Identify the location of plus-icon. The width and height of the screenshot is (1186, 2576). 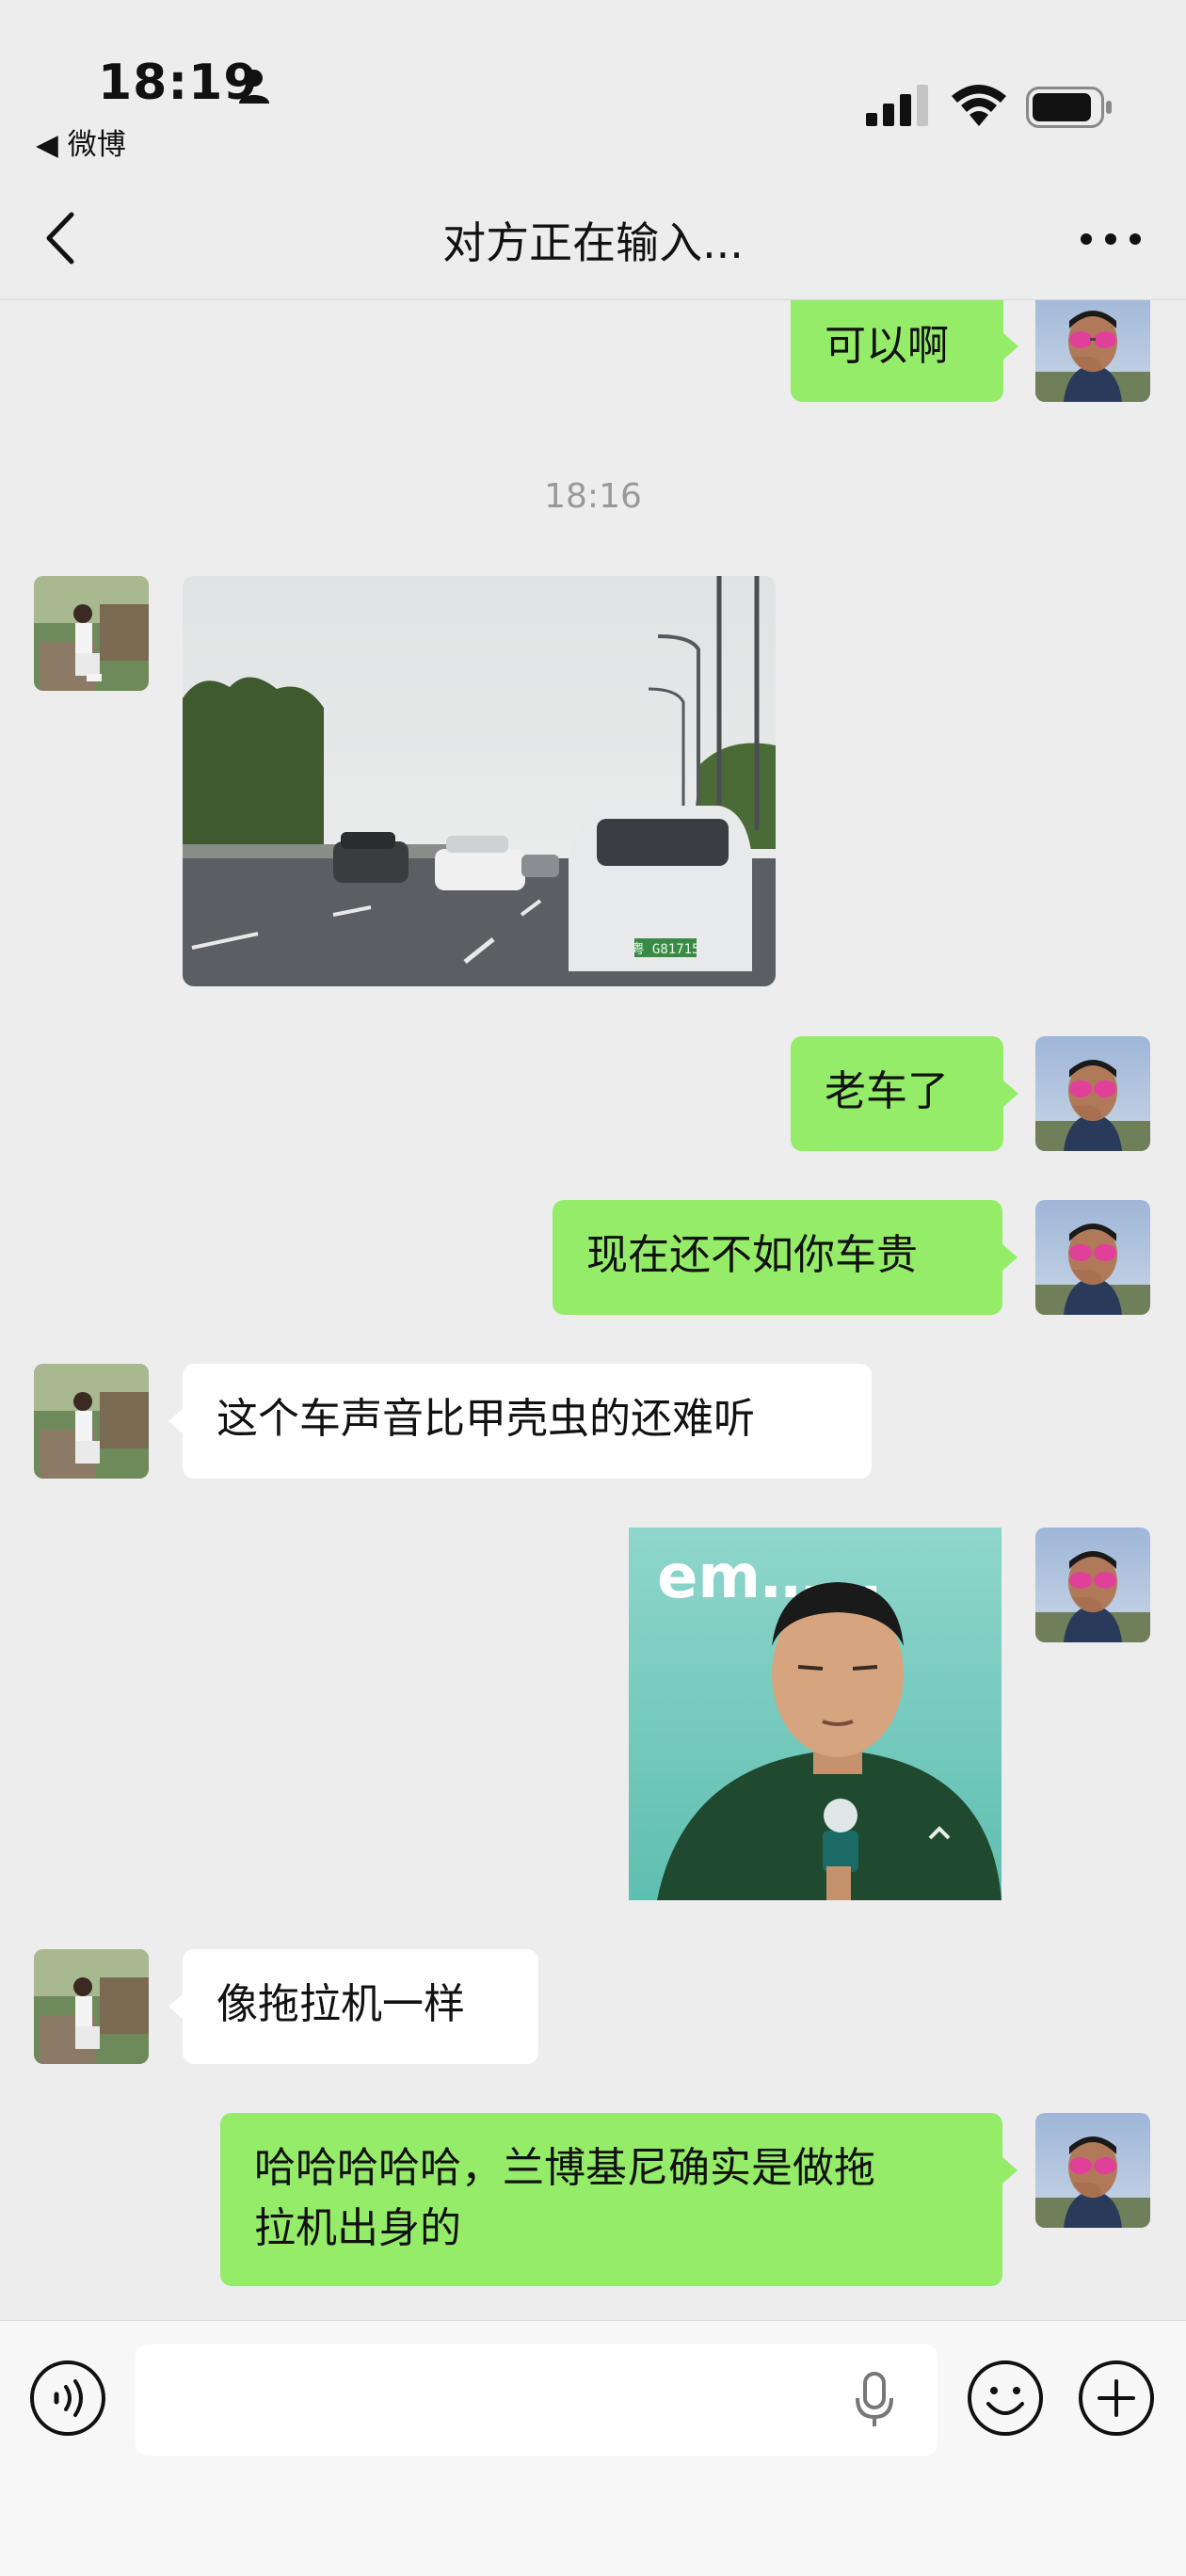
(1116, 2398).